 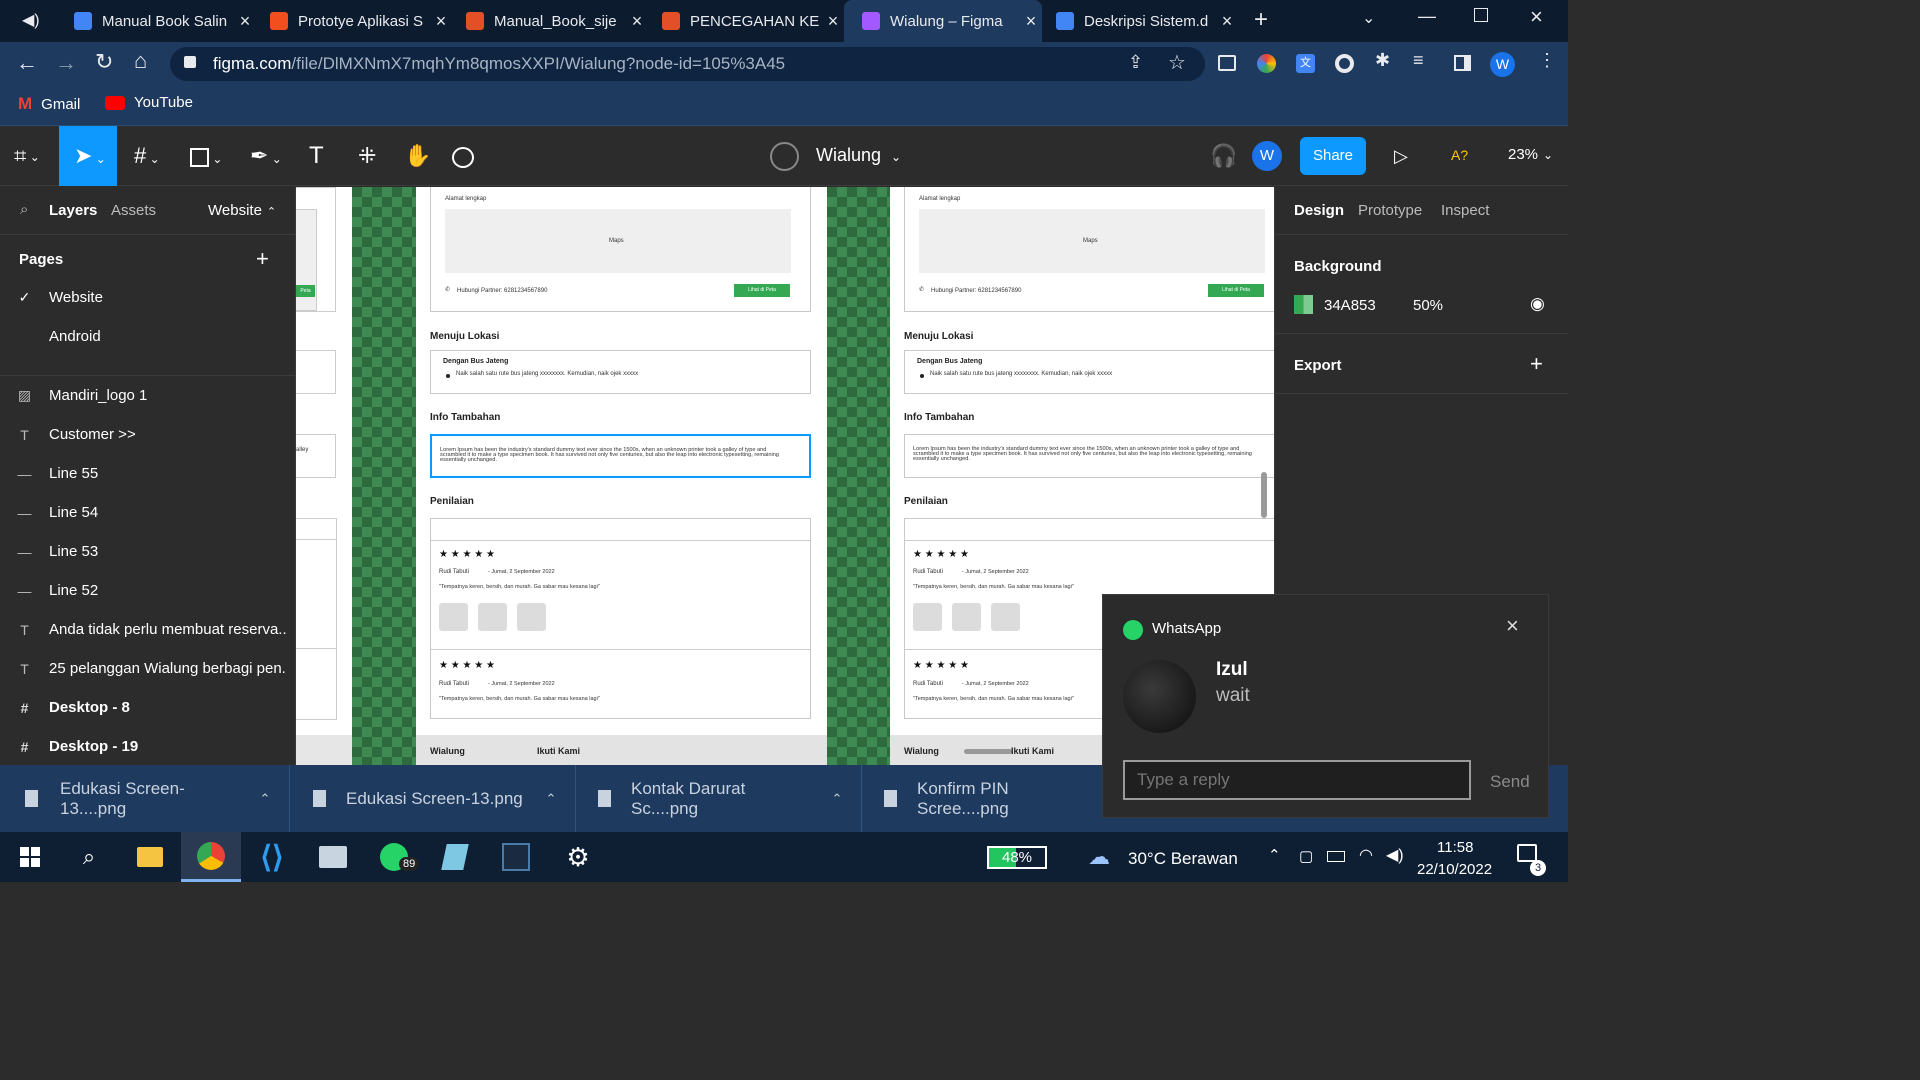 What do you see at coordinates (242, 210) in the screenshot?
I see `page-switcher: Website ⌃` at bounding box center [242, 210].